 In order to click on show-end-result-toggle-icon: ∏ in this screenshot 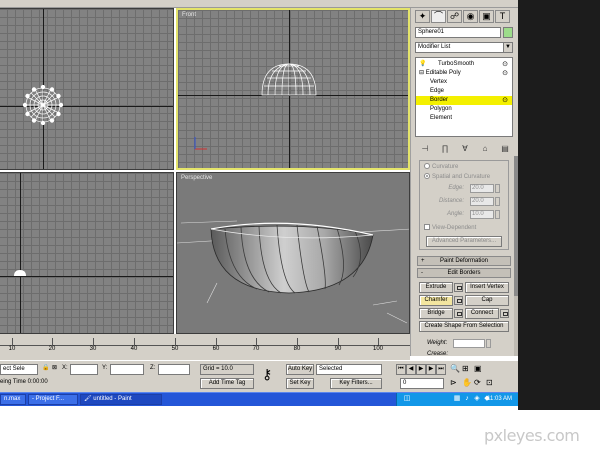, I will do `click(445, 148)`.